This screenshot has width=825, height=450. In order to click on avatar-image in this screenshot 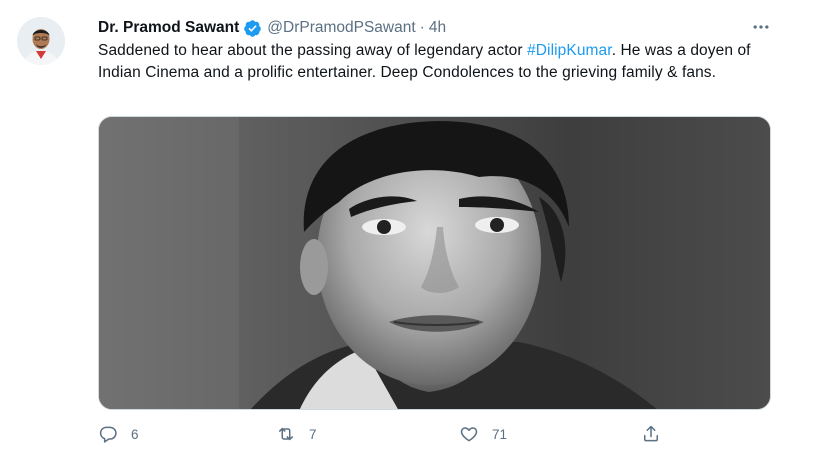, I will do `click(41, 41)`.